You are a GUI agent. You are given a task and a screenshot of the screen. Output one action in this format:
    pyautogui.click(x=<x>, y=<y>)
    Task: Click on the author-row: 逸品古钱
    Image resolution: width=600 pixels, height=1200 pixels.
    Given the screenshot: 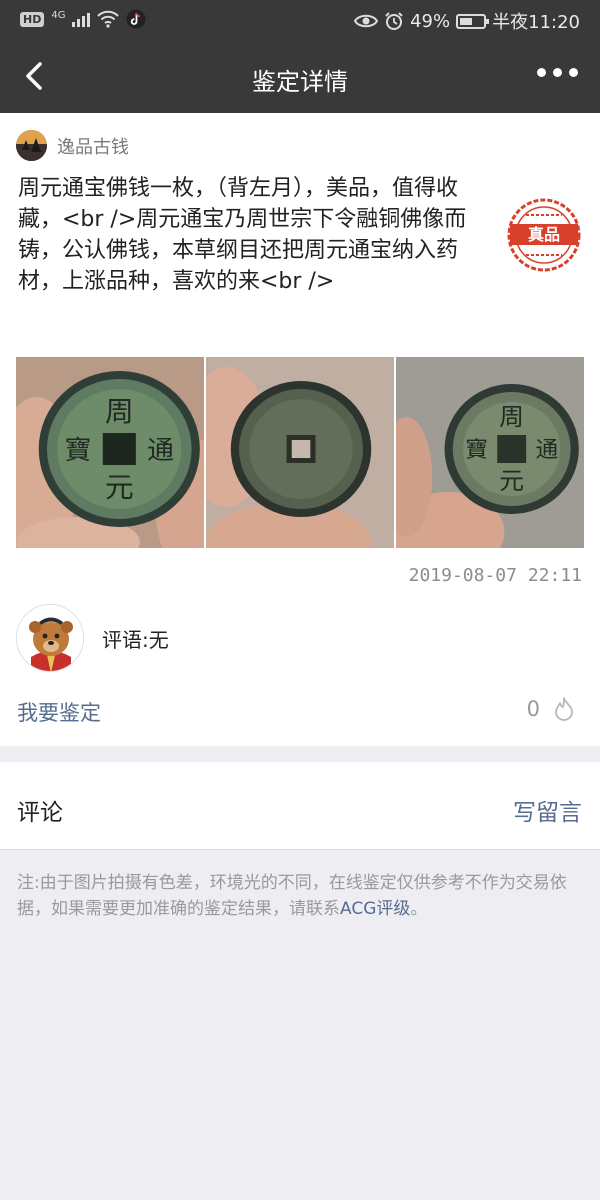 What is the action you would take?
    pyautogui.click(x=72, y=145)
    